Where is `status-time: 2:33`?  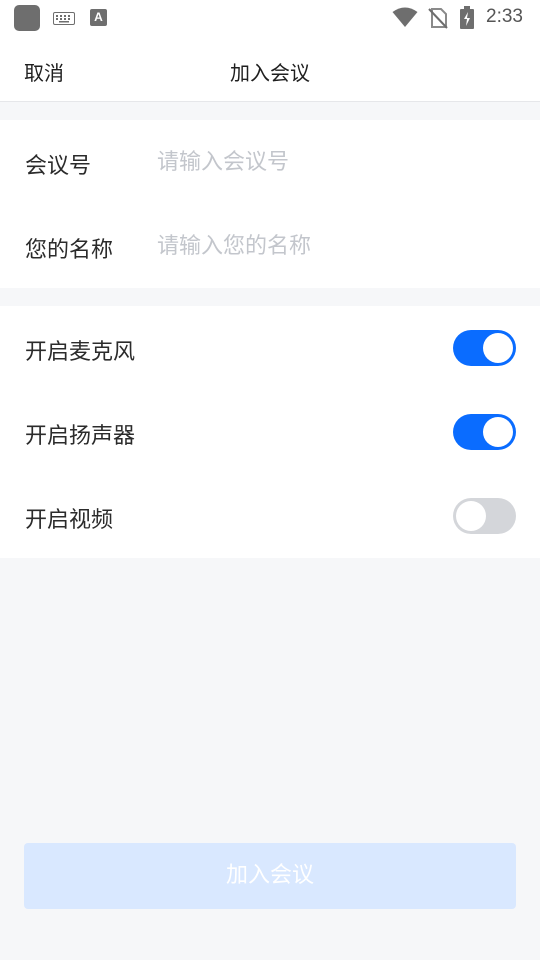 status-time: 2:33 is located at coordinates (504, 16).